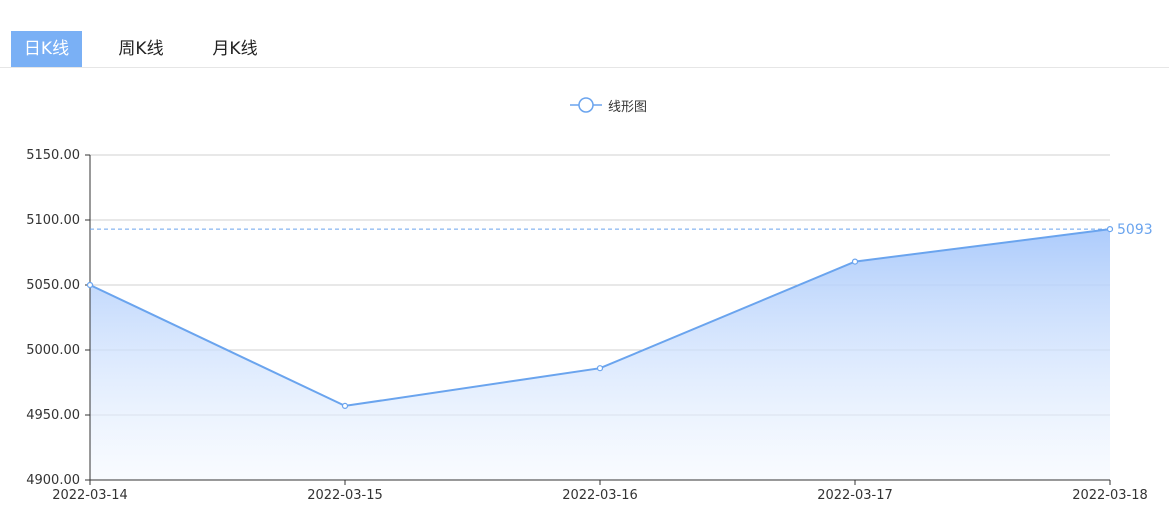 The height and width of the screenshot is (523, 1169). Describe the element at coordinates (345, 495) in the screenshot. I see `x-tick-label: 2022-03-15` at that location.